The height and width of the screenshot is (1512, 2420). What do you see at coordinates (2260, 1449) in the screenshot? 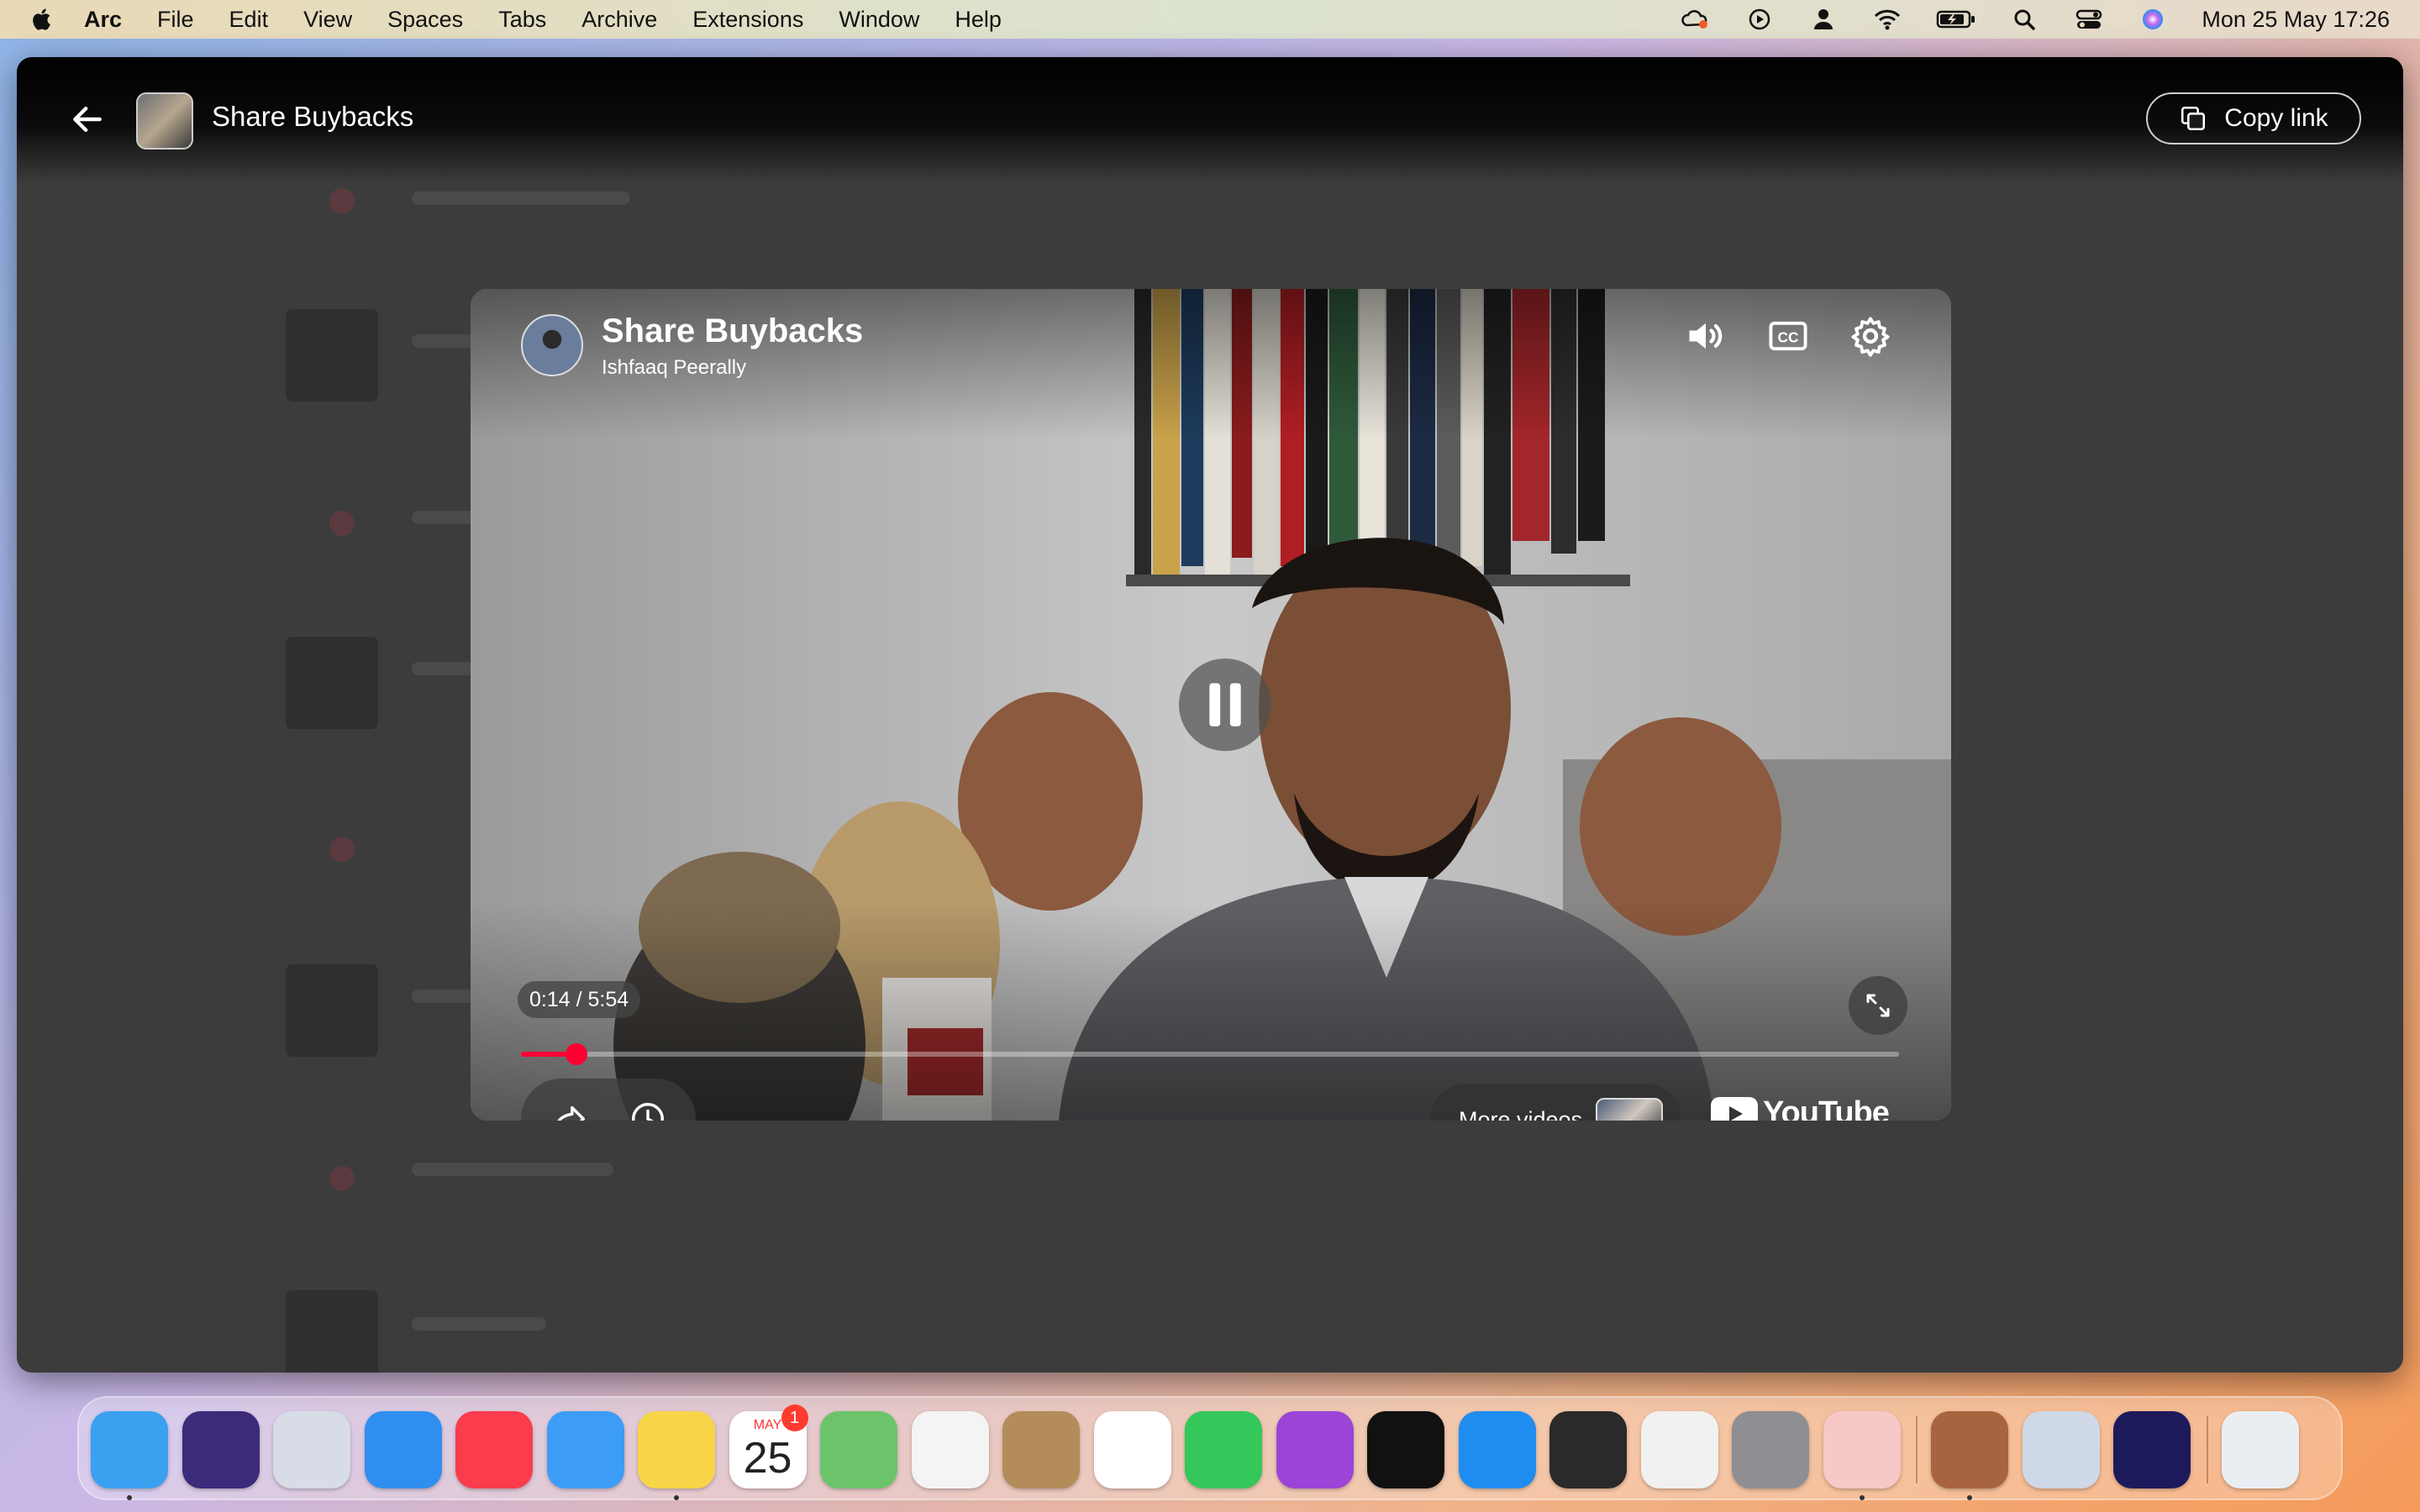
I see `trash-icon` at bounding box center [2260, 1449].